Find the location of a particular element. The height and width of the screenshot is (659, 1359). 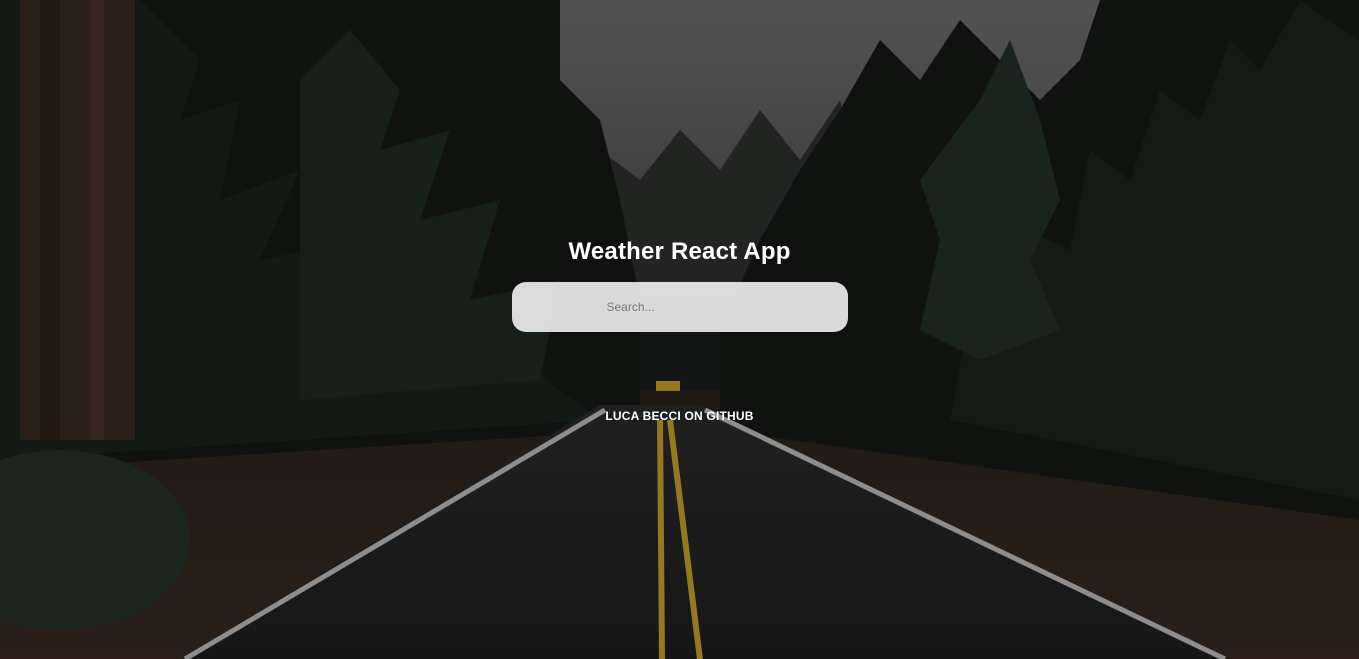

search-input is located at coordinates (679, 307).